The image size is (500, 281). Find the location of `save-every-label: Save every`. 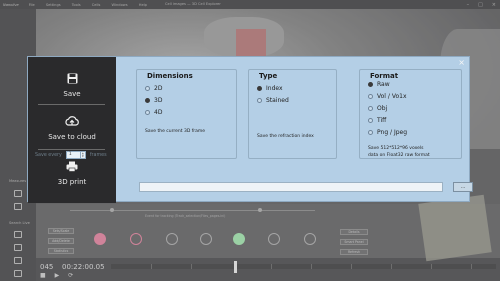

save-every-label: Save every is located at coordinates (48, 155).